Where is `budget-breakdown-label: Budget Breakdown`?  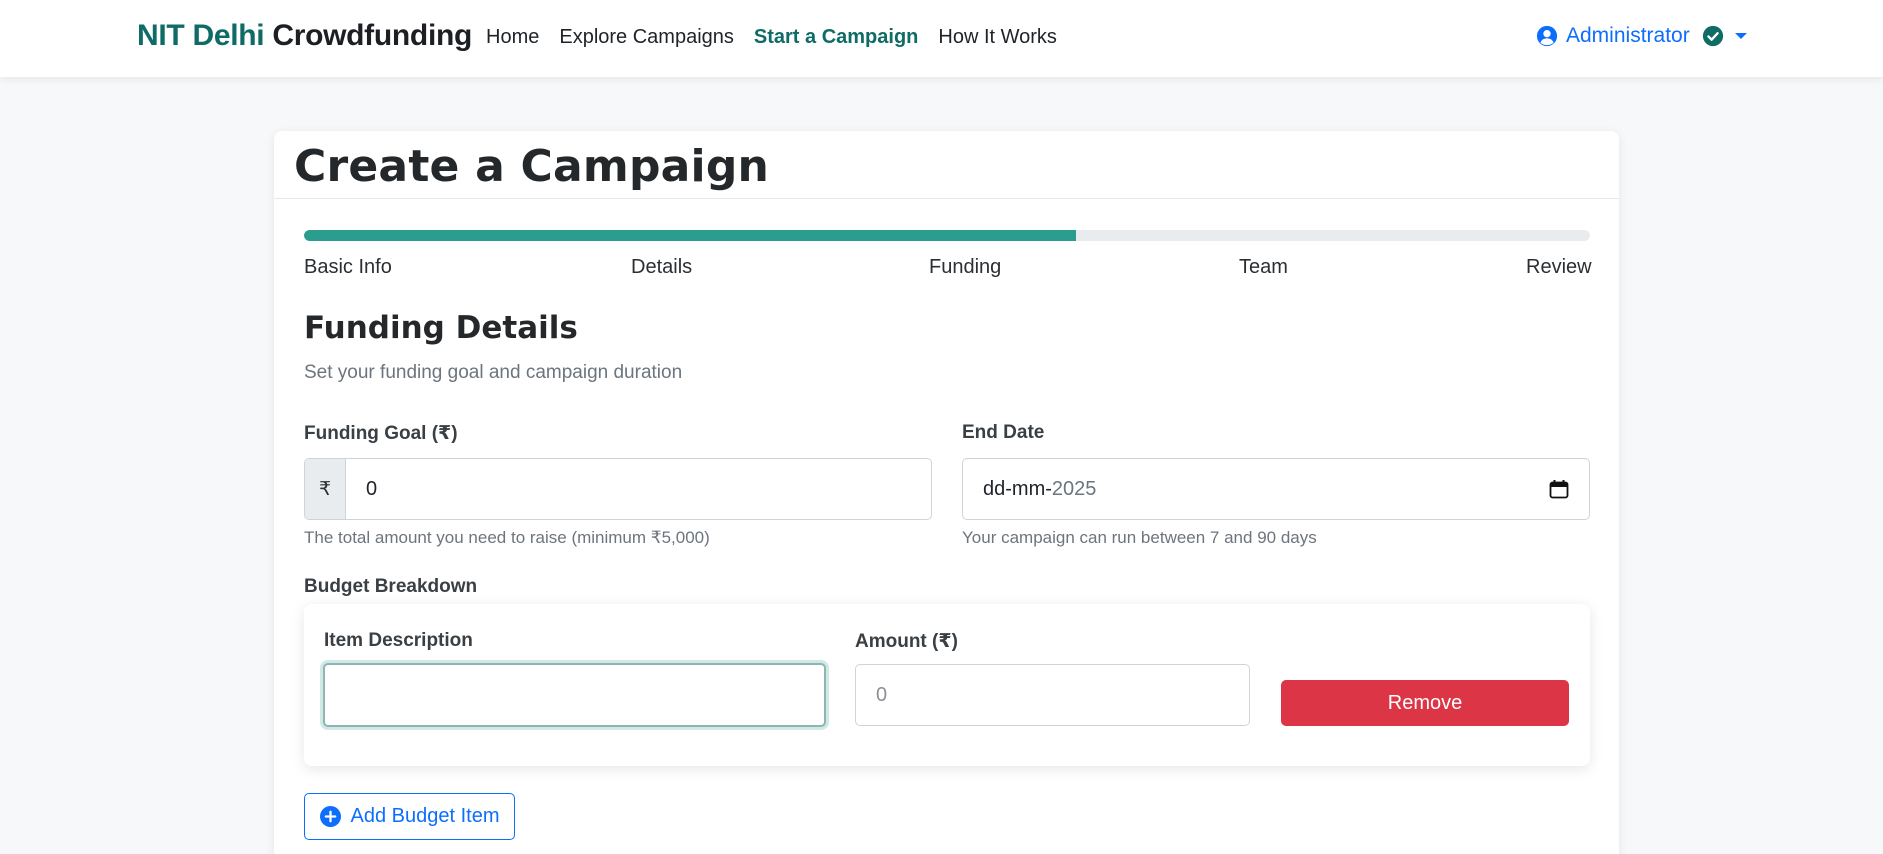 budget-breakdown-label: Budget Breakdown is located at coordinates (391, 586).